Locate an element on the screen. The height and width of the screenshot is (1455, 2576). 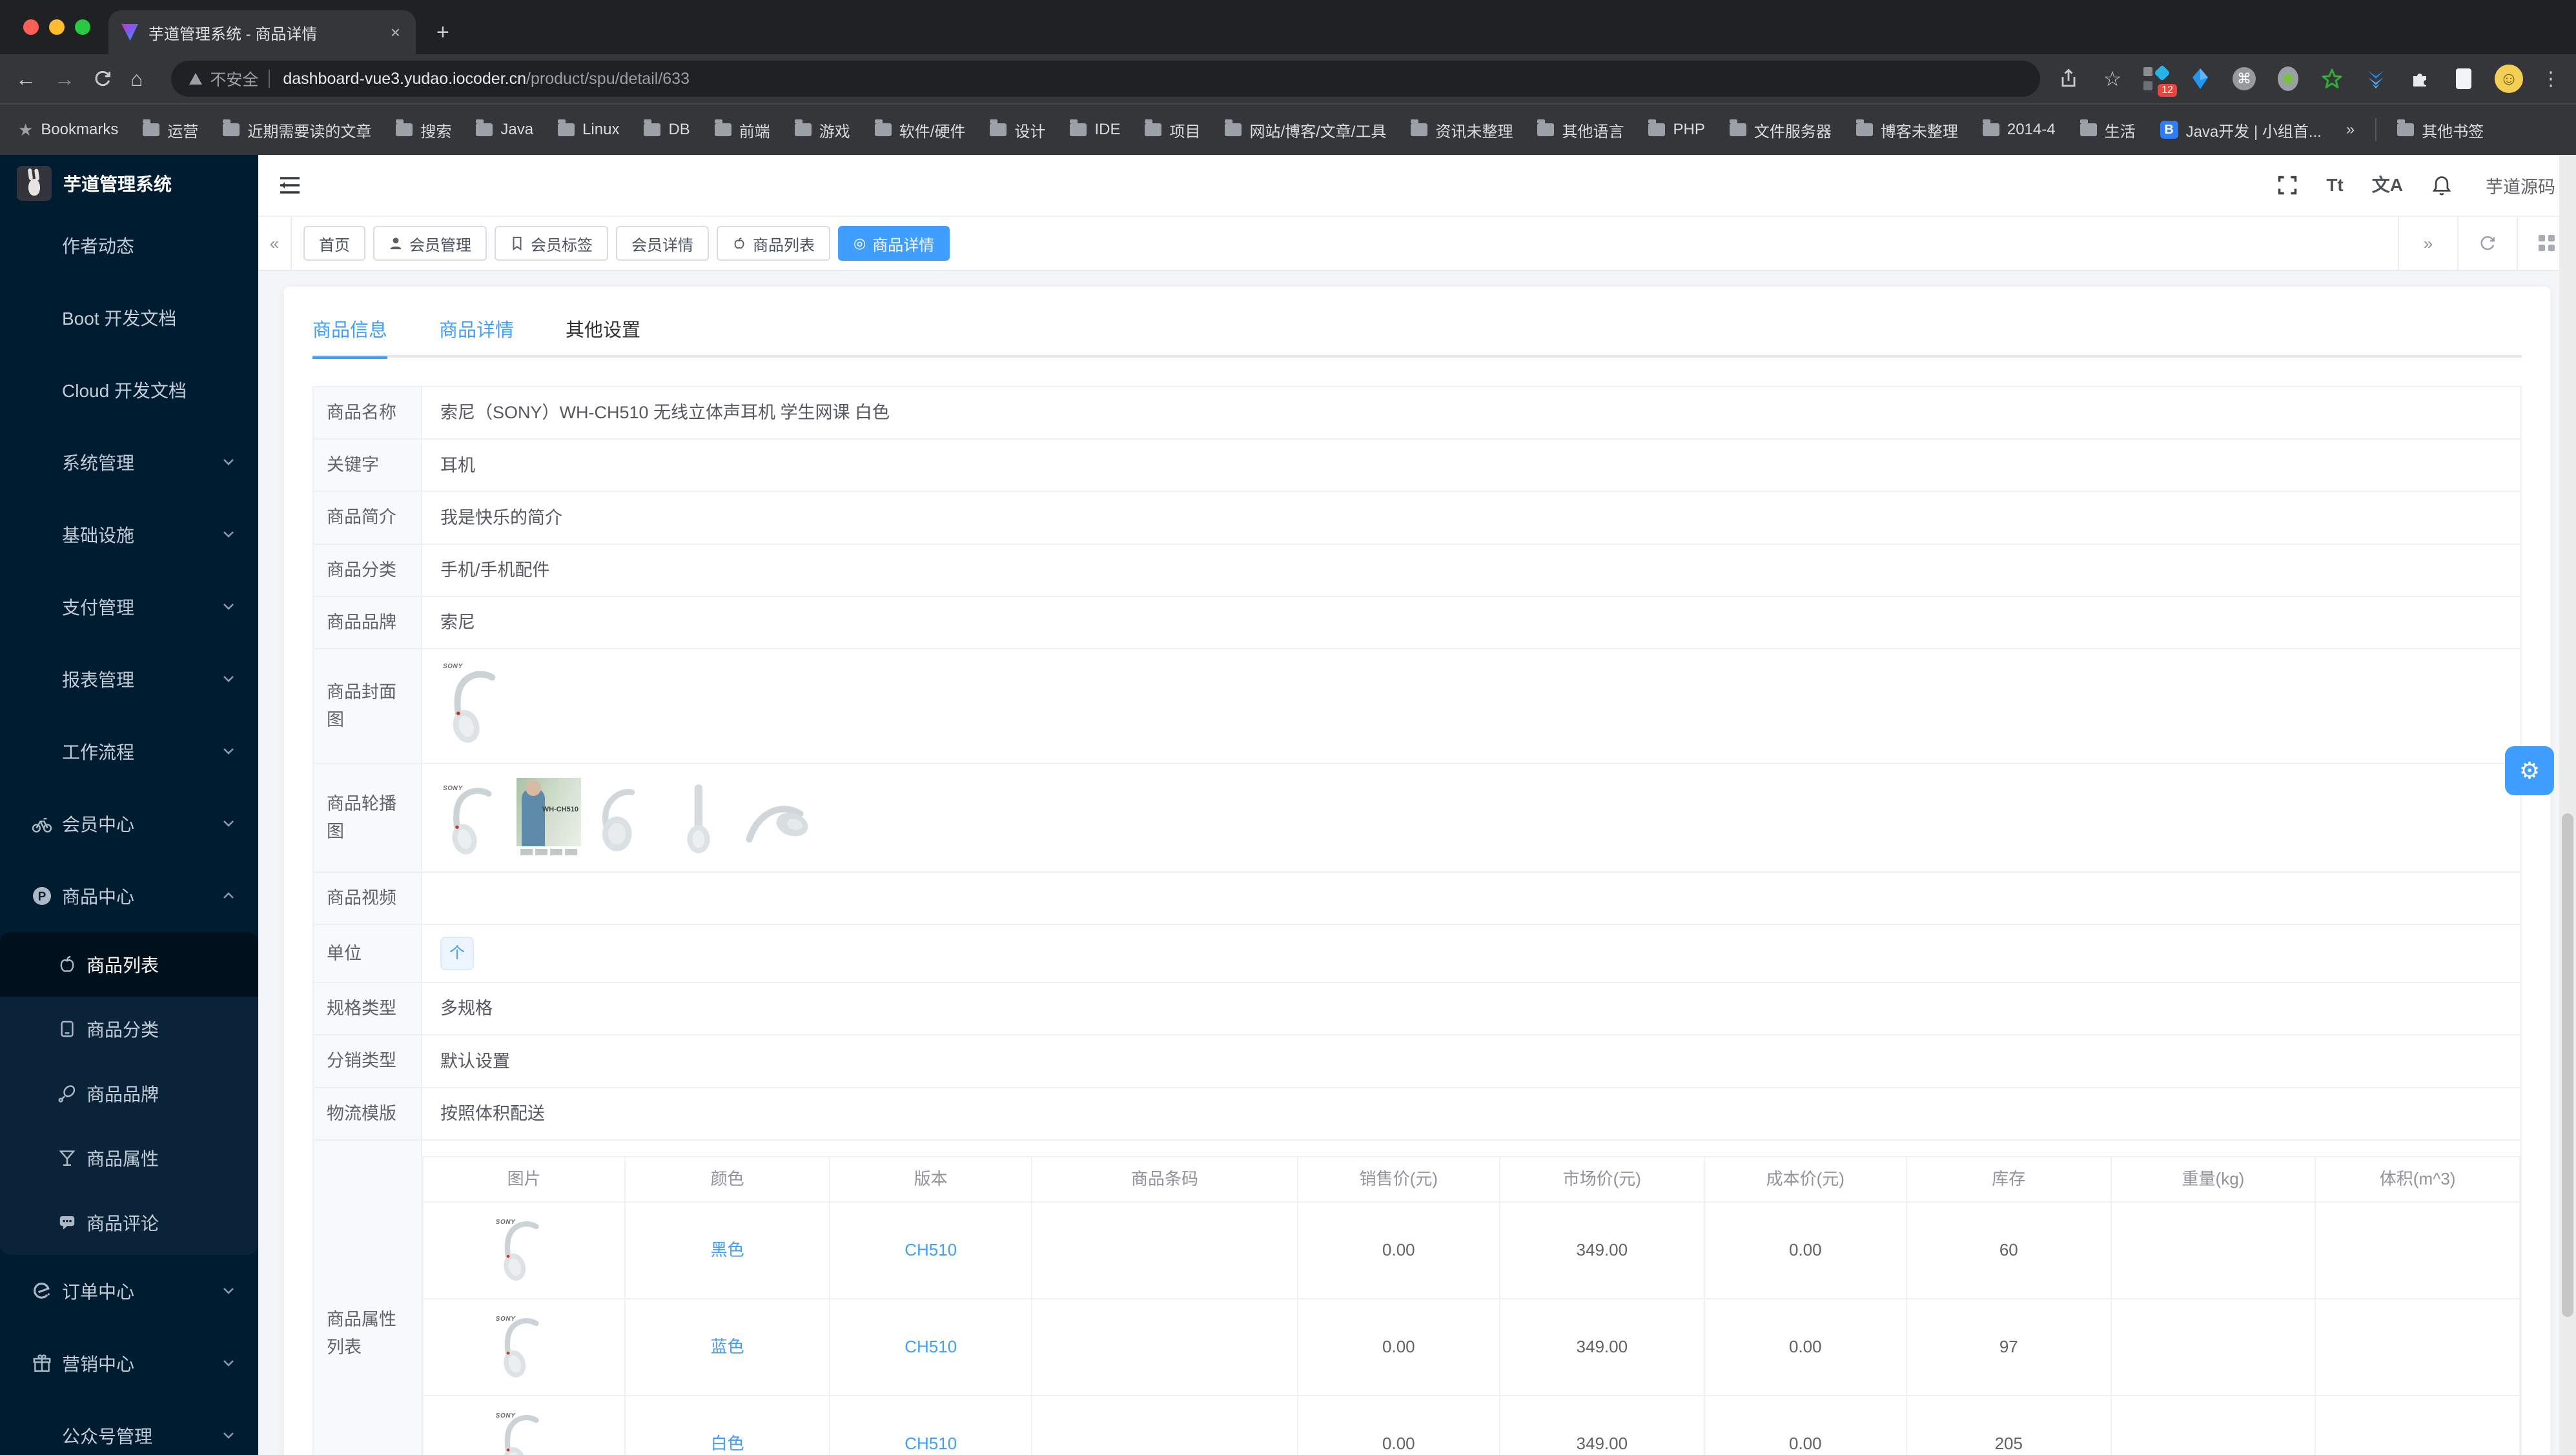
tags-scroll-left-icon: « is located at coordinates (275, 243).